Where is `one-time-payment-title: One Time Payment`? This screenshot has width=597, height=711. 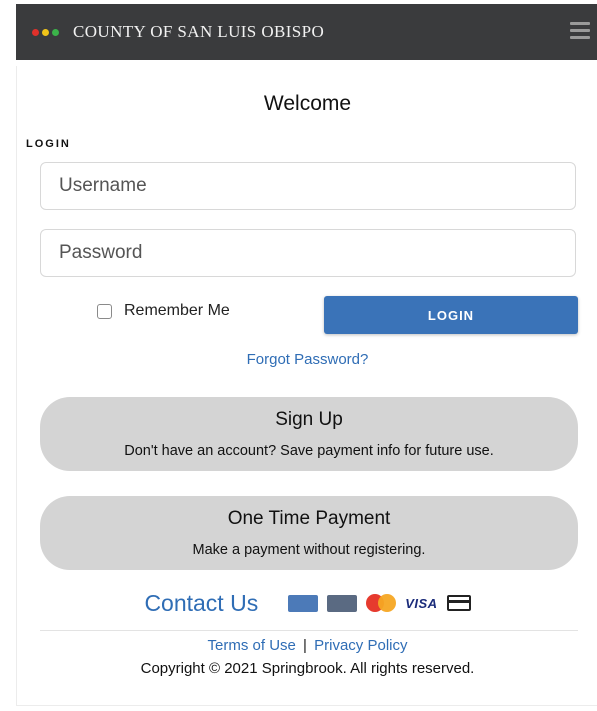 one-time-payment-title: One Time Payment is located at coordinates (309, 518).